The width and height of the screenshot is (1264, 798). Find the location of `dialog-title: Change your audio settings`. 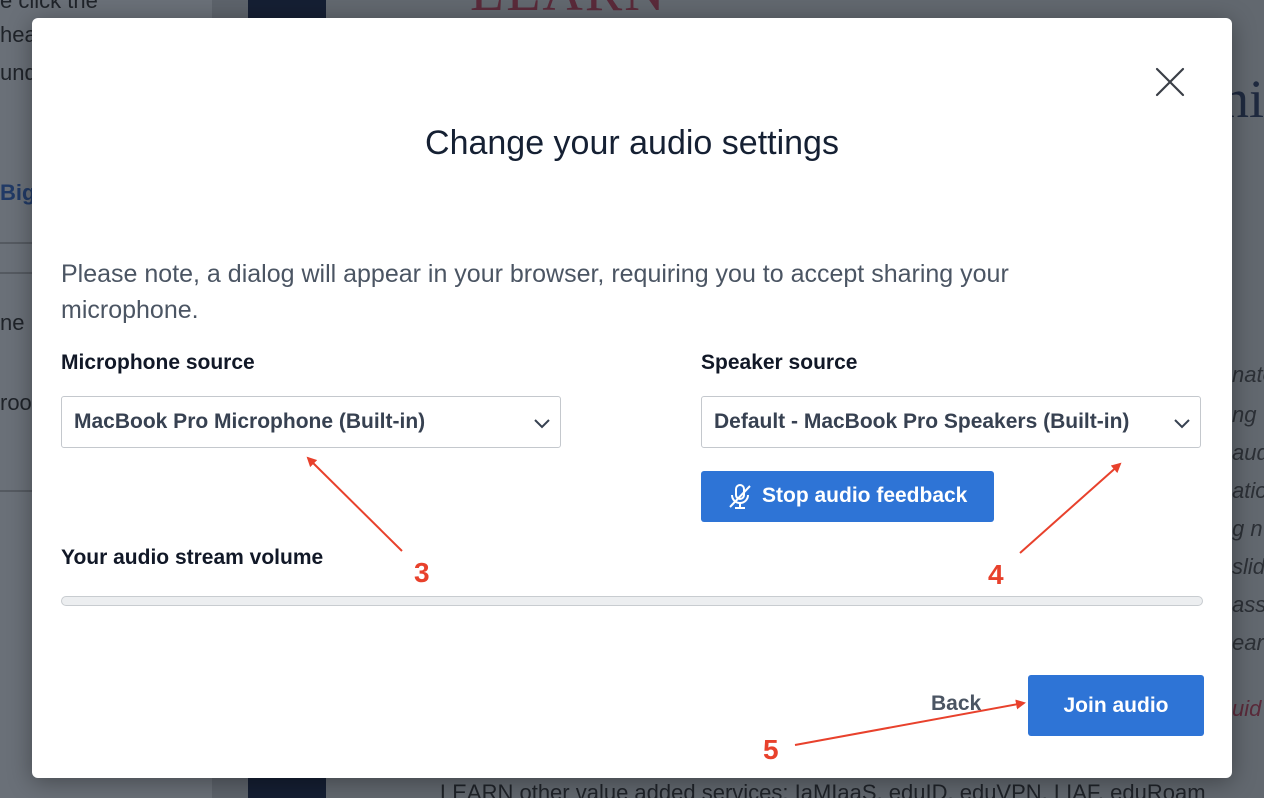

dialog-title: Change your audio settings is located at coordinates (632, 143).